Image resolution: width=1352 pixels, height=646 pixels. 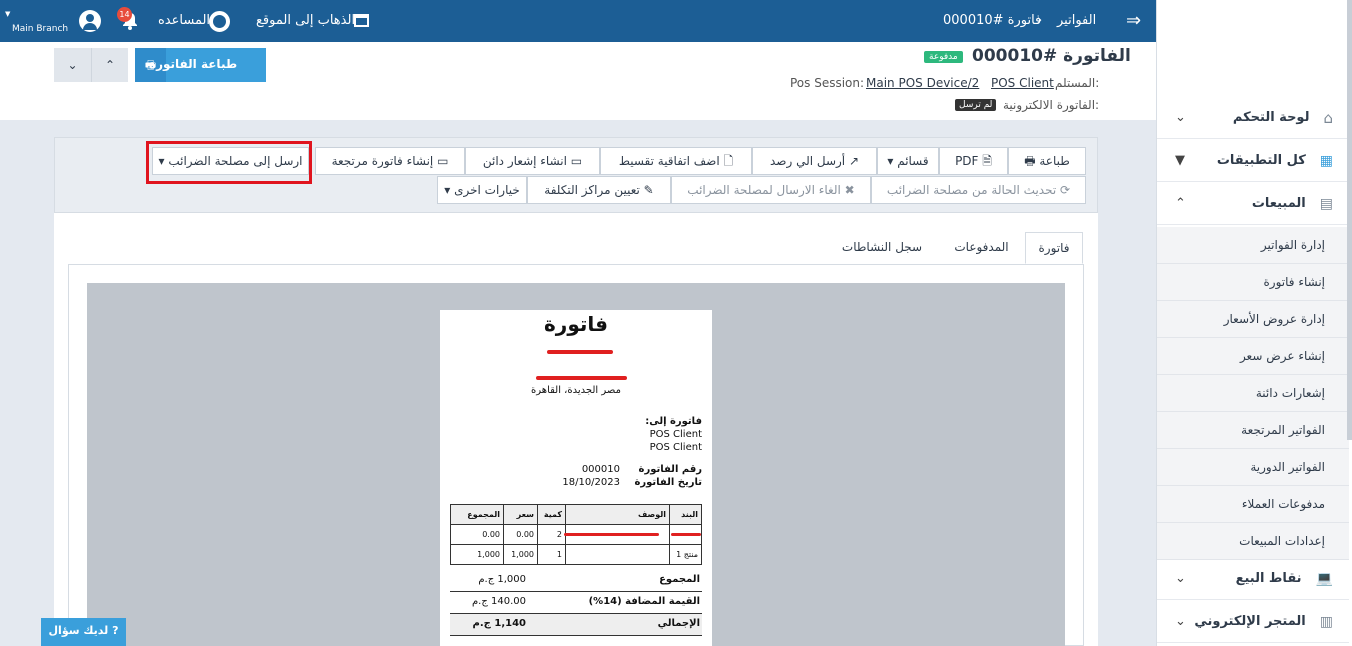 What do you see at coordinates (1253, 245) in the screenshot?
I see `sidebar-sub-manage-invoices: إدارة الفواتير` at bounding box center [1253, 245].